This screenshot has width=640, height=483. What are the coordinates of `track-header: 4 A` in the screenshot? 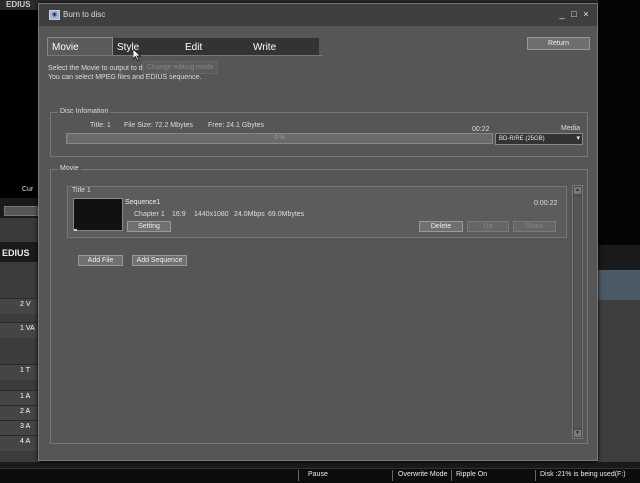 It's located at (20, 443).